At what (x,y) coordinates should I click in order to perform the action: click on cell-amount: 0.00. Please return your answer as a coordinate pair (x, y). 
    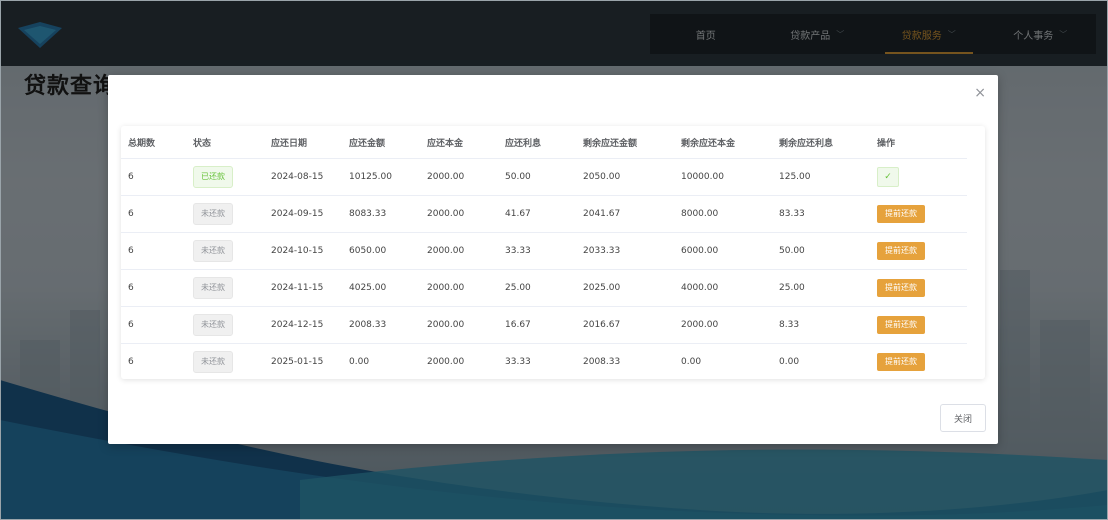
    Looking at the image, I should click on (381, 361).